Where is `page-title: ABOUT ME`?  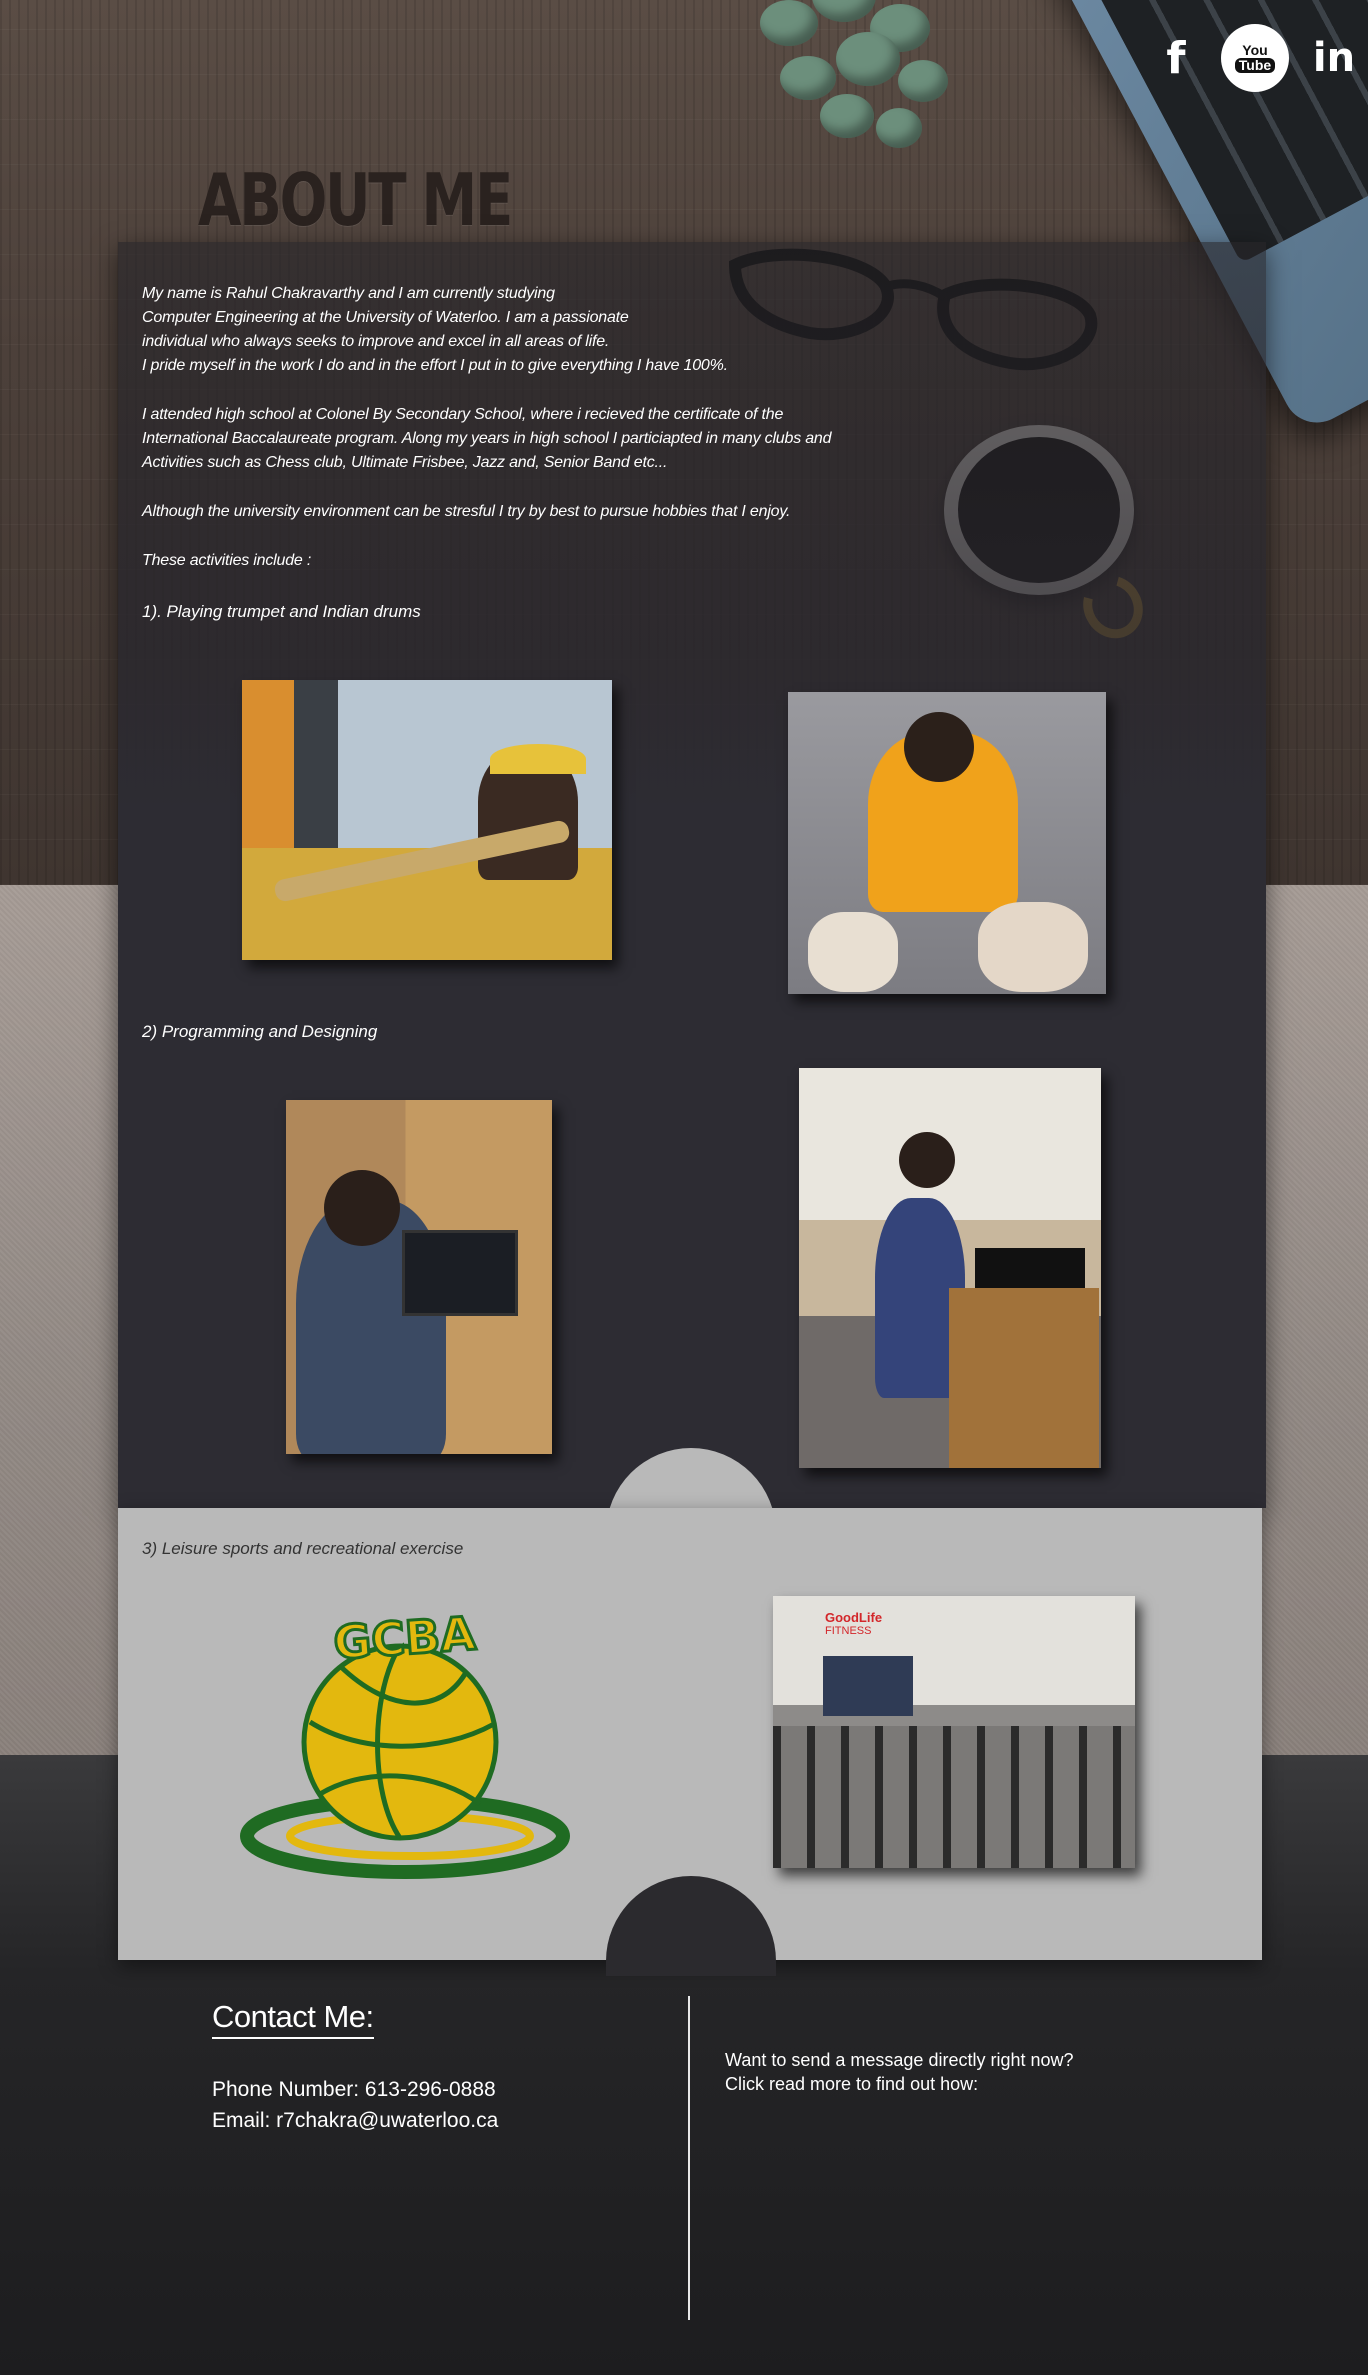
page-title: ABOUT ME is located at coordinates (355, 200).